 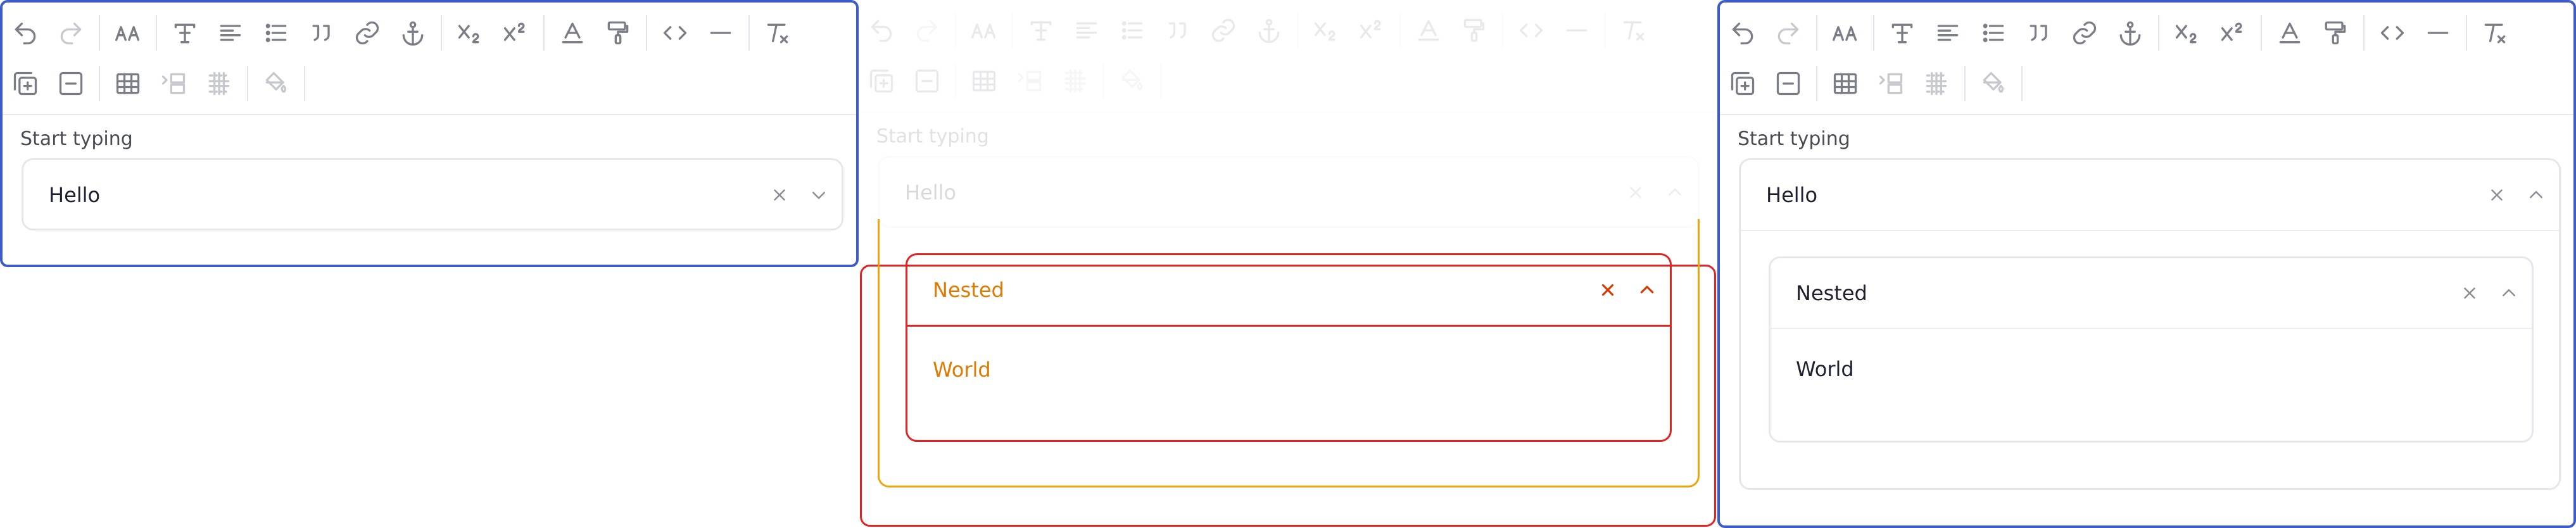 I want to click on select-value: Hello, so click(x=931, y=192).